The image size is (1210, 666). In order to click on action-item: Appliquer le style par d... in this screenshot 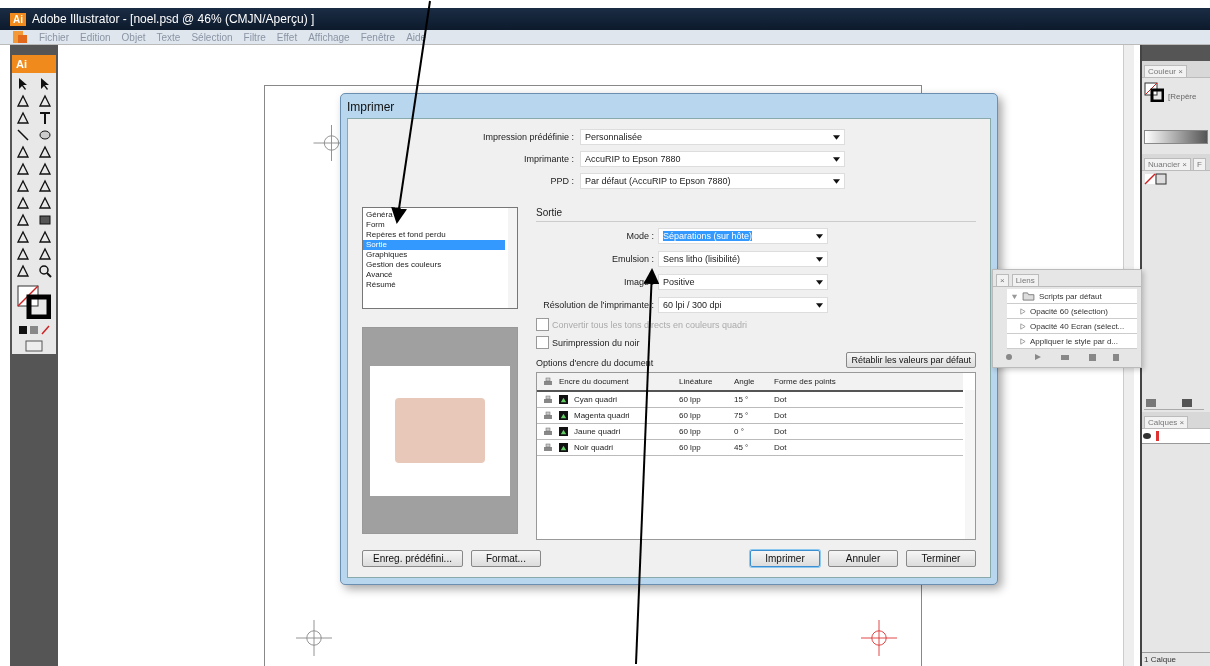, I will do `click(1072, 341)`.